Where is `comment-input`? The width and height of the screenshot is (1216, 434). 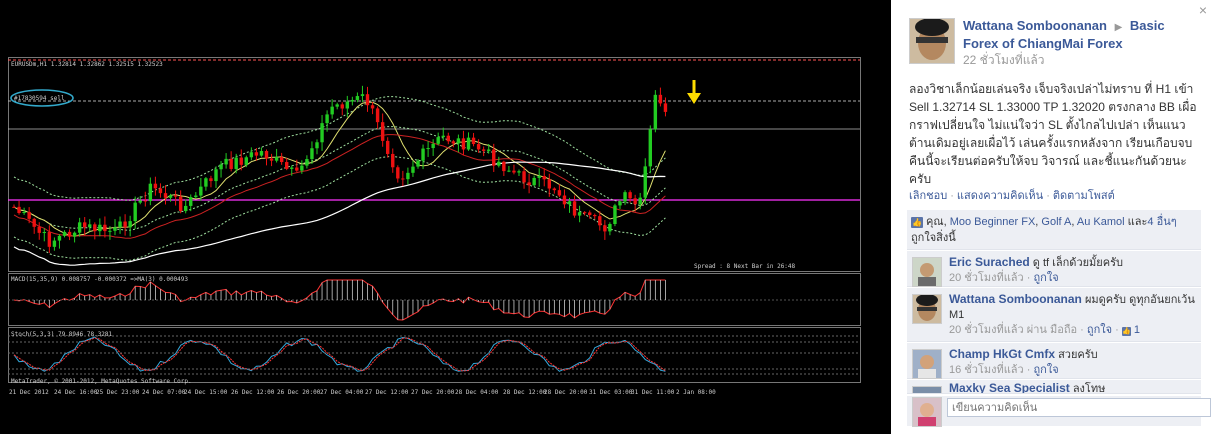 comment-input is located at coordinates (1079, 407).